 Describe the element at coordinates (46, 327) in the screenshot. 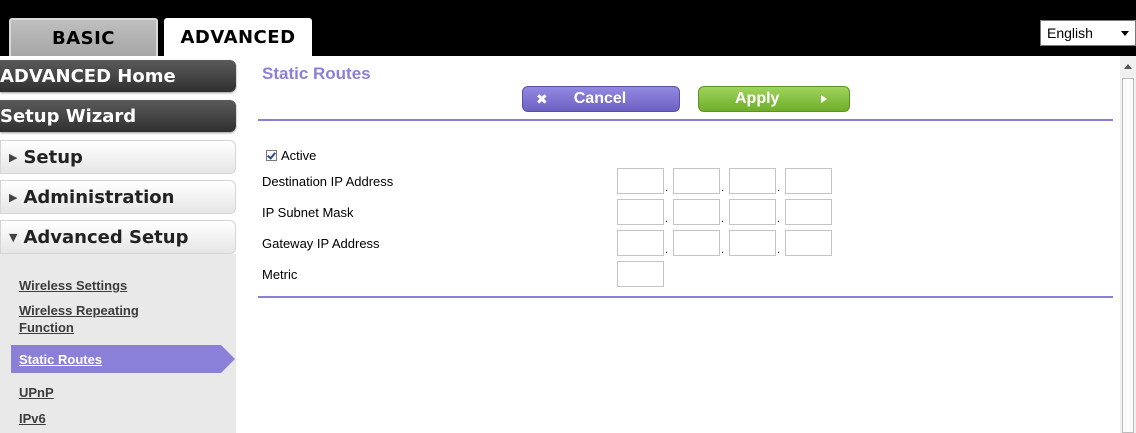

I see `submenu-link-wireless-repeating-function: Function` at that location.